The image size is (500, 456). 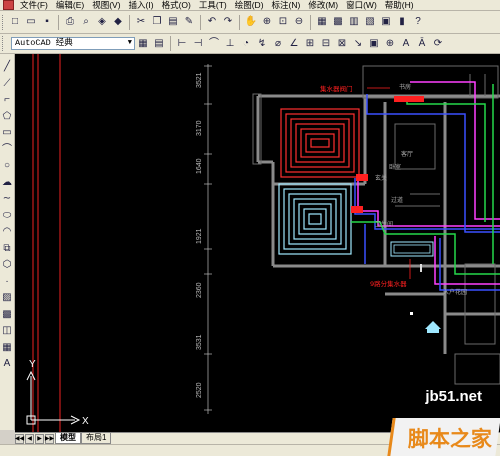 What do you see at coordinates (322, 22) in the screenshot?
I see `properties-icon: ▦` at bounding box center [322, 22].